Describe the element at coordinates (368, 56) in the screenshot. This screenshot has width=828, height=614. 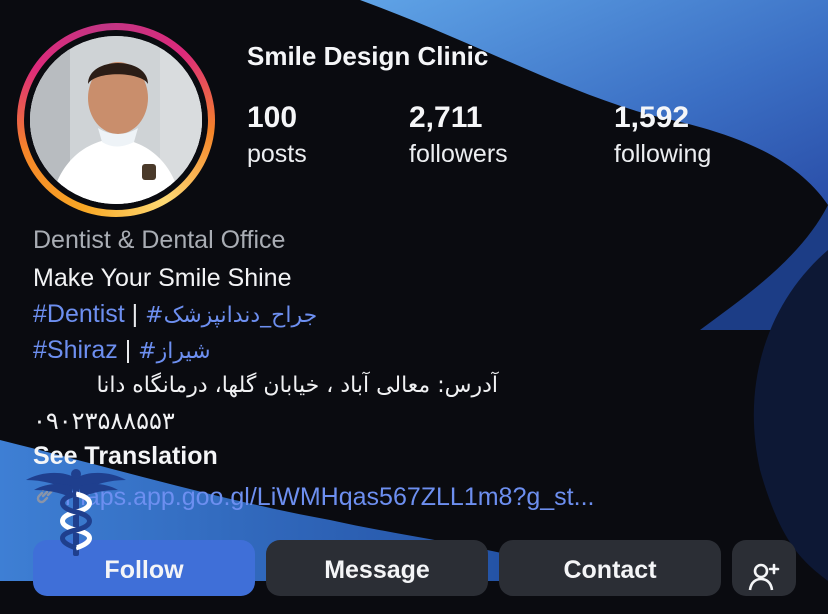
I see `profile-name: Smile Design Clinic` at that location.